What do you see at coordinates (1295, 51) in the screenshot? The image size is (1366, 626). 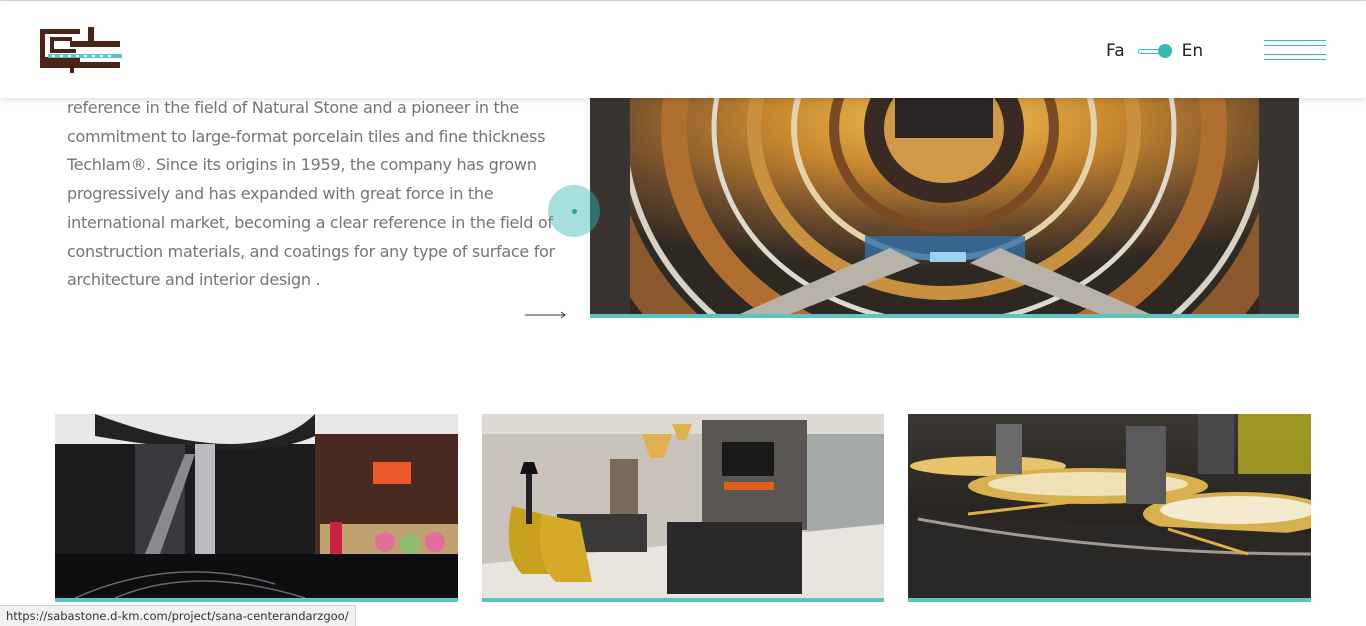 I see `hamburger-menu-icon` at bounding box center [1295, 51].